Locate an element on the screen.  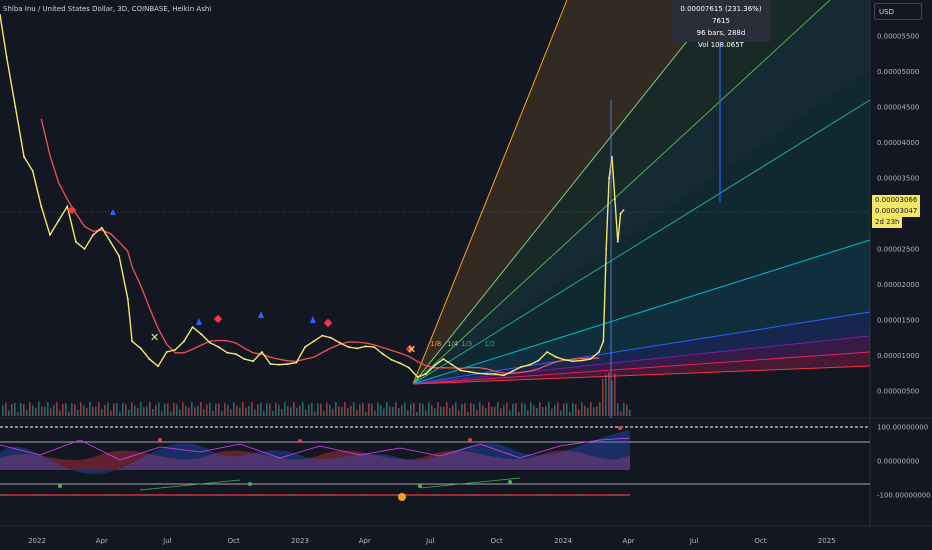
time-axis-tick: 2024 is located at coordinates (563, 541).